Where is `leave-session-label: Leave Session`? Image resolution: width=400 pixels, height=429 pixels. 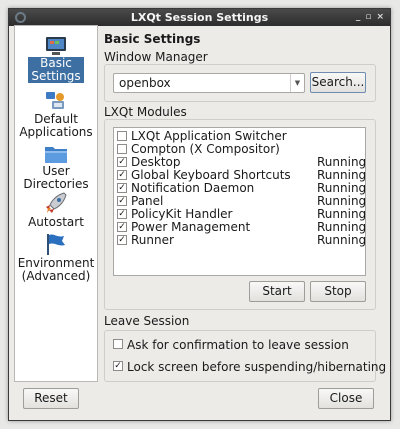 leave-session-label: Leave Session is located at coordinates (147, 321).